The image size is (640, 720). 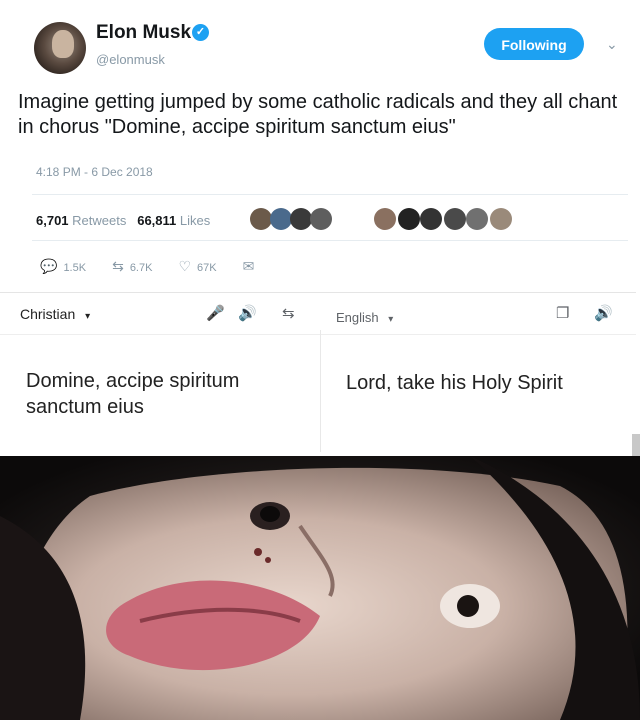 I want to click on swap-languages-icon: ⇆, so click(x=288, y=313).